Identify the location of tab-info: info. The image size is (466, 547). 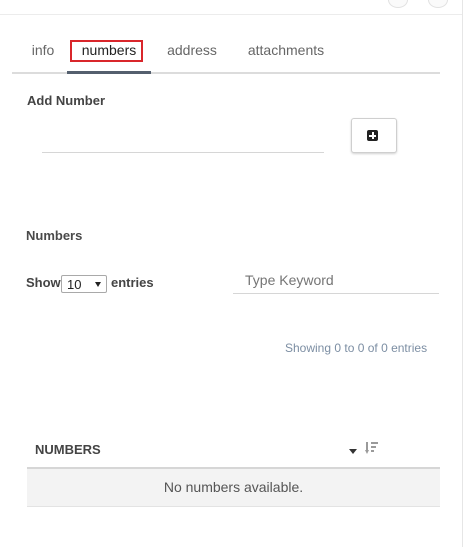
(43, 52).